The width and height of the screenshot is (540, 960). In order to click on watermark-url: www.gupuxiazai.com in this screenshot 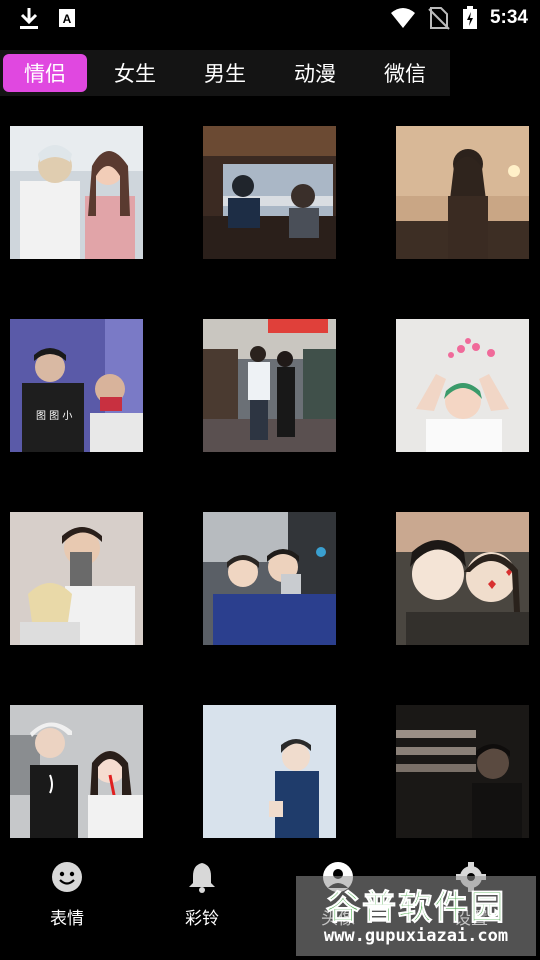, I will do `click(416, 936)`.